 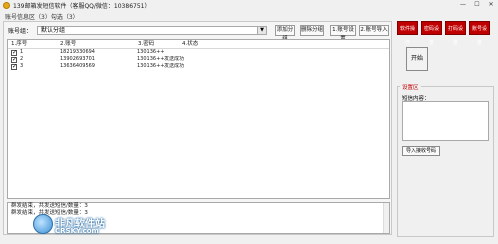 I want to click on account-settings-button: 1.账号设置, so click(x=343, y=33).